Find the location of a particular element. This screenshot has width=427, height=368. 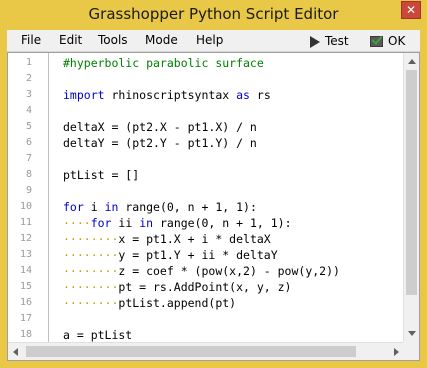

code-text: ········pt = rs.AddPoint(x, y, z) is located at coordinates (177, 287).